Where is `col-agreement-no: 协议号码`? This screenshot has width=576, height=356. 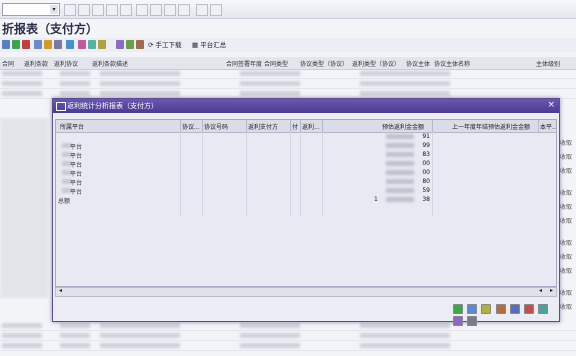
col-agreement-no: 协议号码 is located at coordinates (216, 126).